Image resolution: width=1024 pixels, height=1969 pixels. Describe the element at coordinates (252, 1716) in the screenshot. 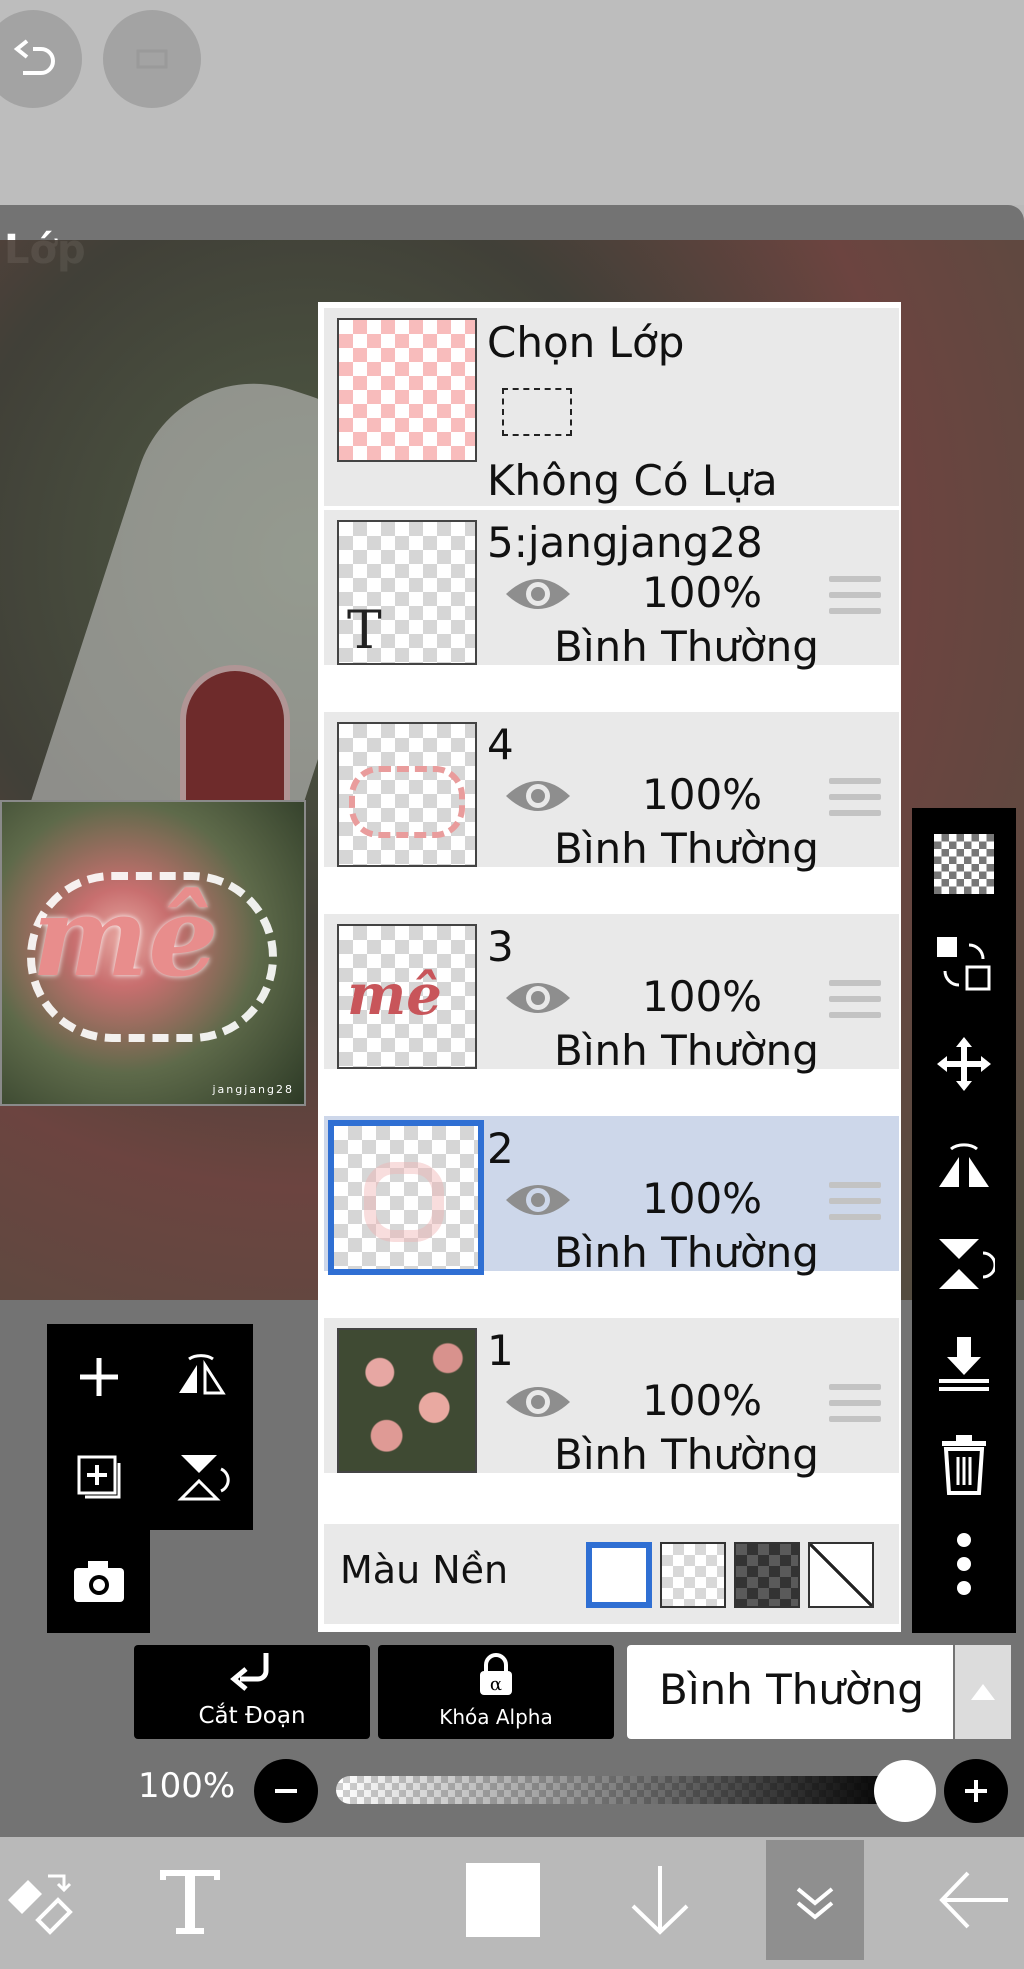

I see `clipping-label: Cắt Đoạn` at that location.